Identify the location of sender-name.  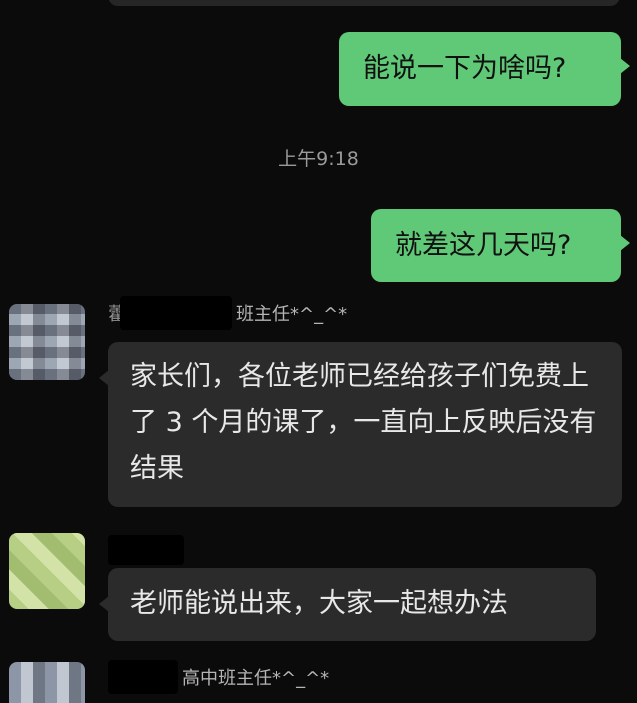
(146, 550).